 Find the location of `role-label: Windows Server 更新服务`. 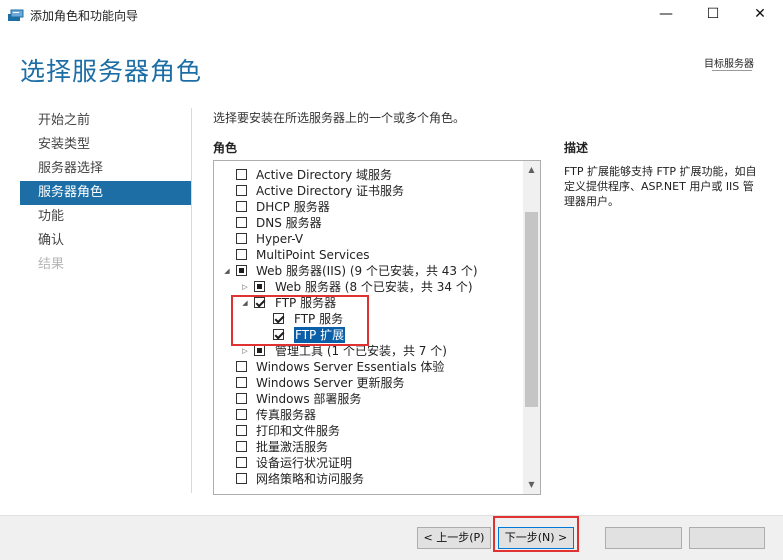

role-label: Windows Server 更新服务 is located at coordinates (330, 383).